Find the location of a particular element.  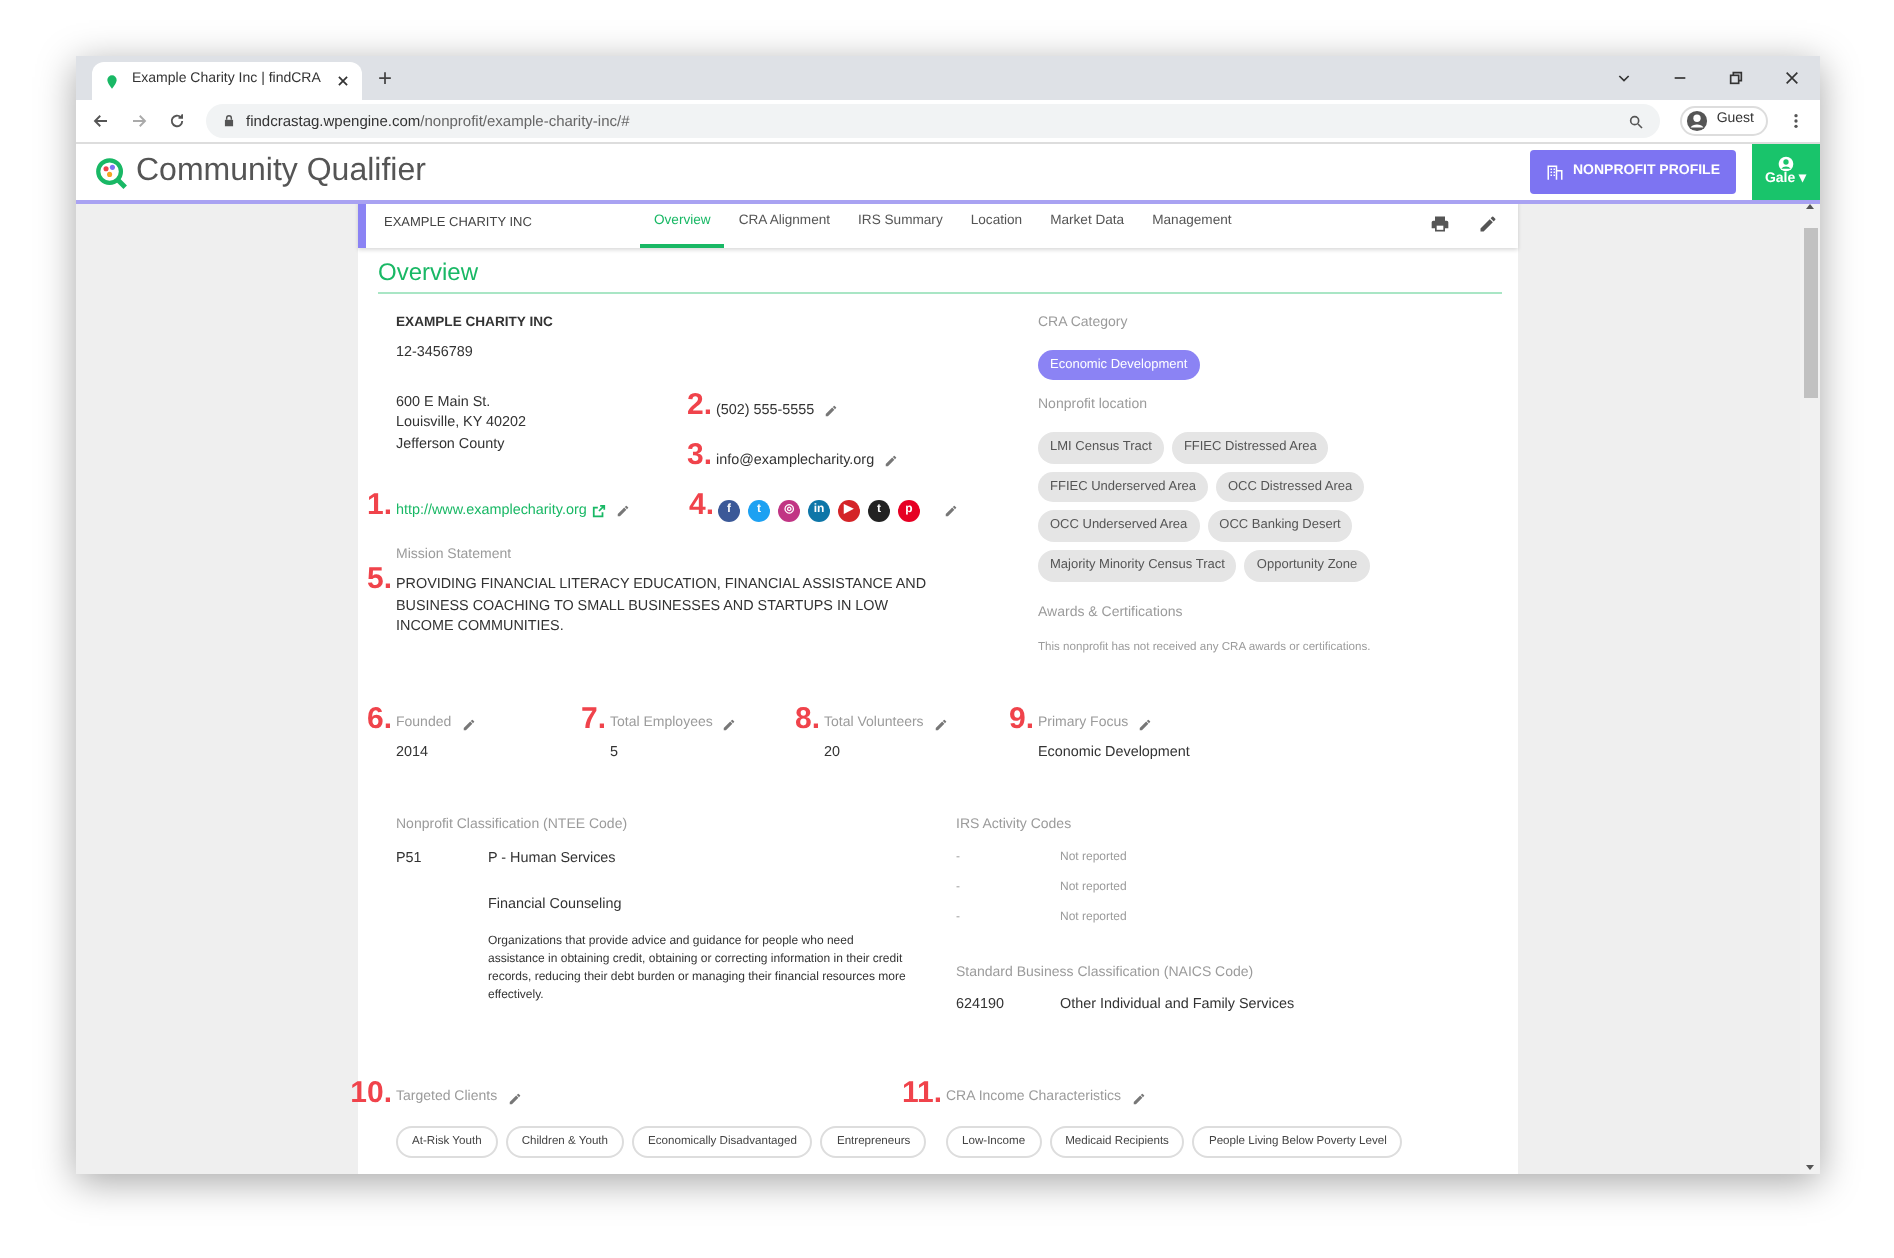

new-tab-button: + is located at coordinates (385, 78).